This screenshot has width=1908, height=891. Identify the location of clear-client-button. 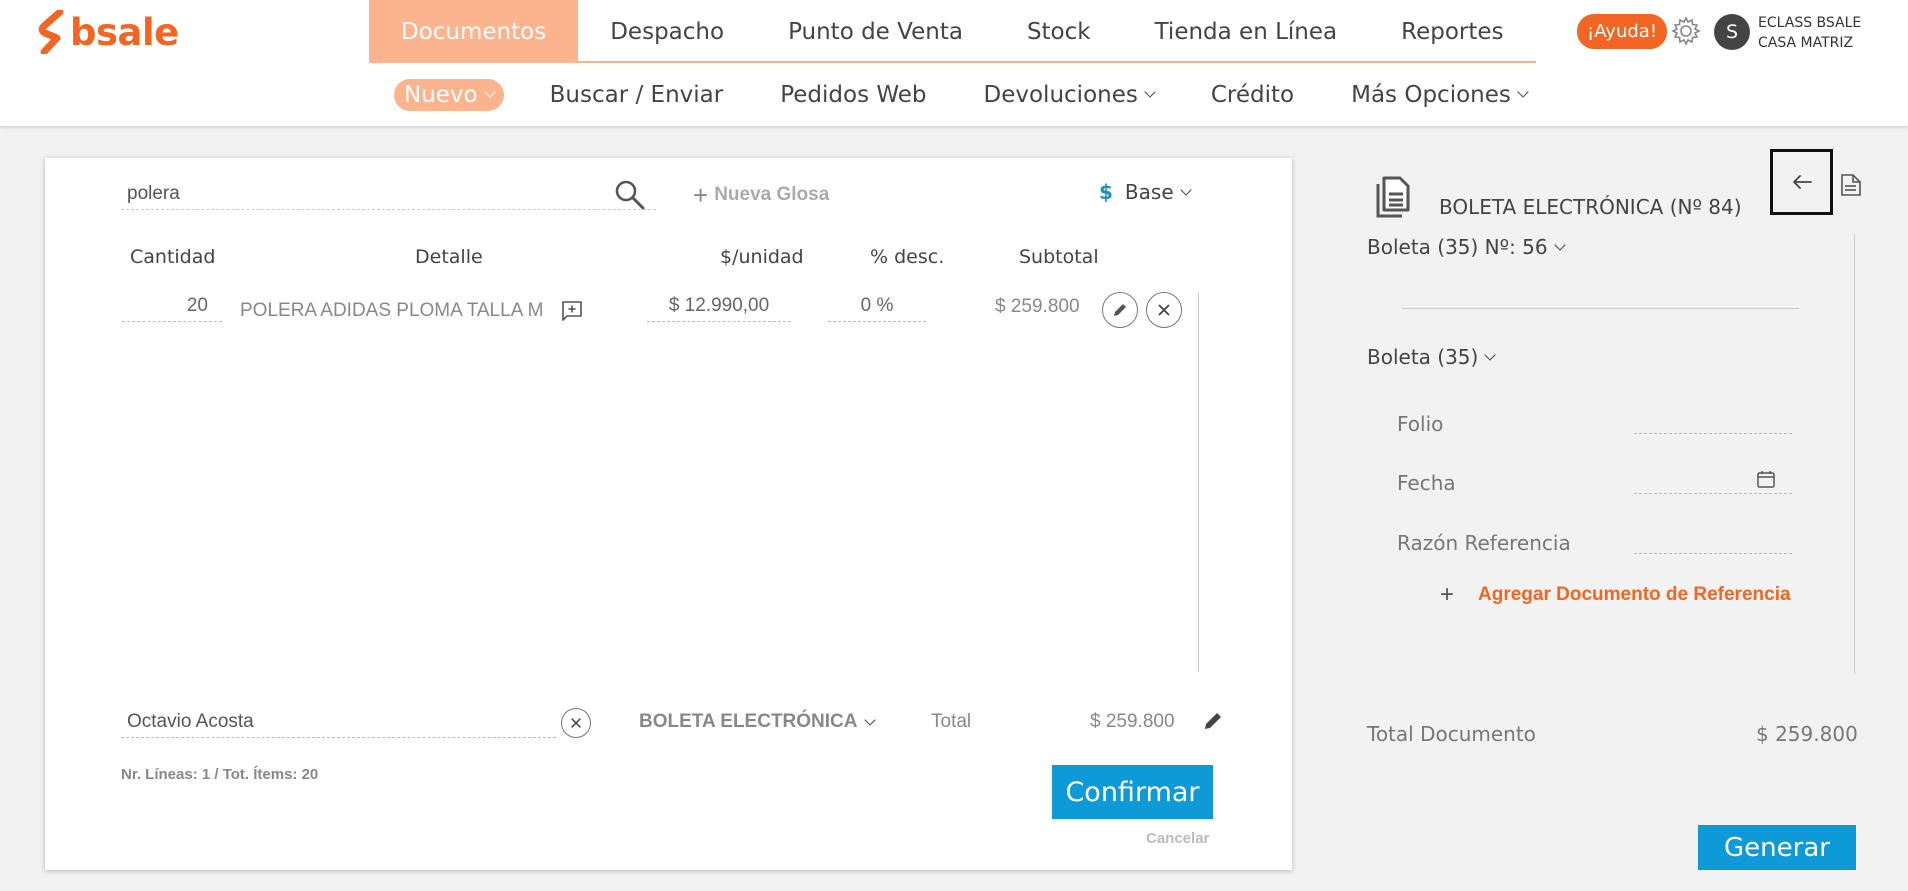
(576, 723).